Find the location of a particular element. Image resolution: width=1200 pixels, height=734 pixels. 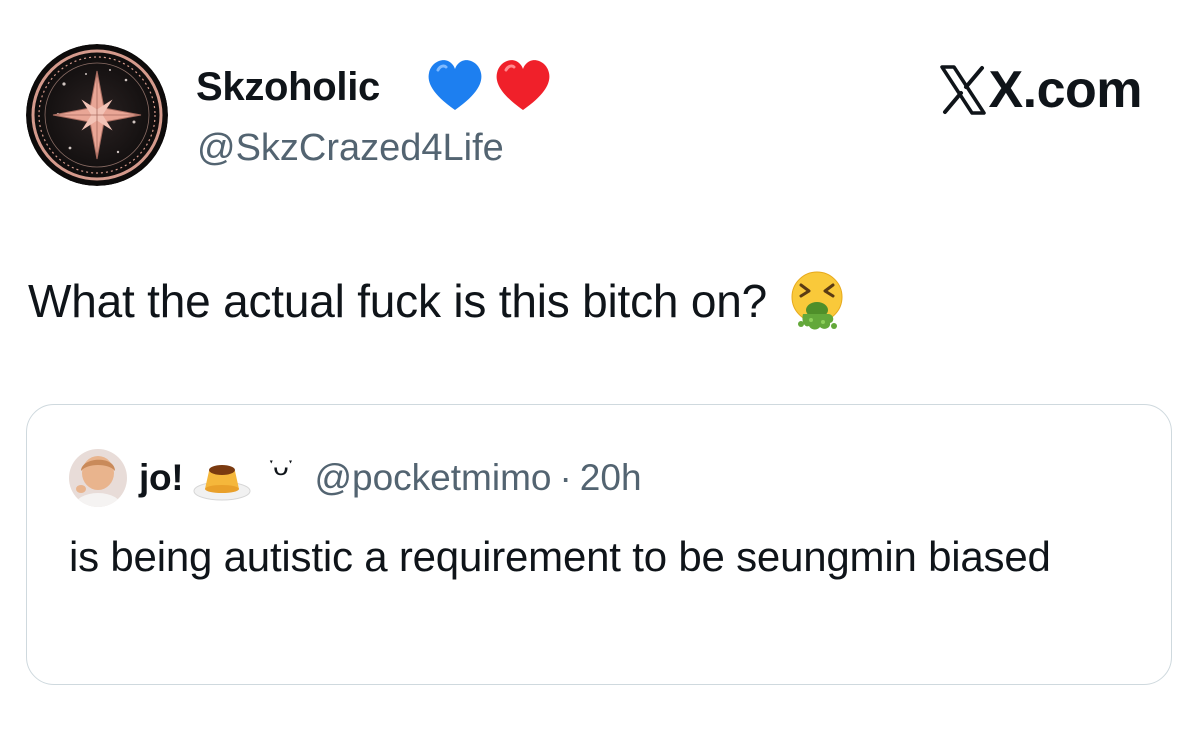

quoted-author-name: jo! is located at coordinates (161, 478).